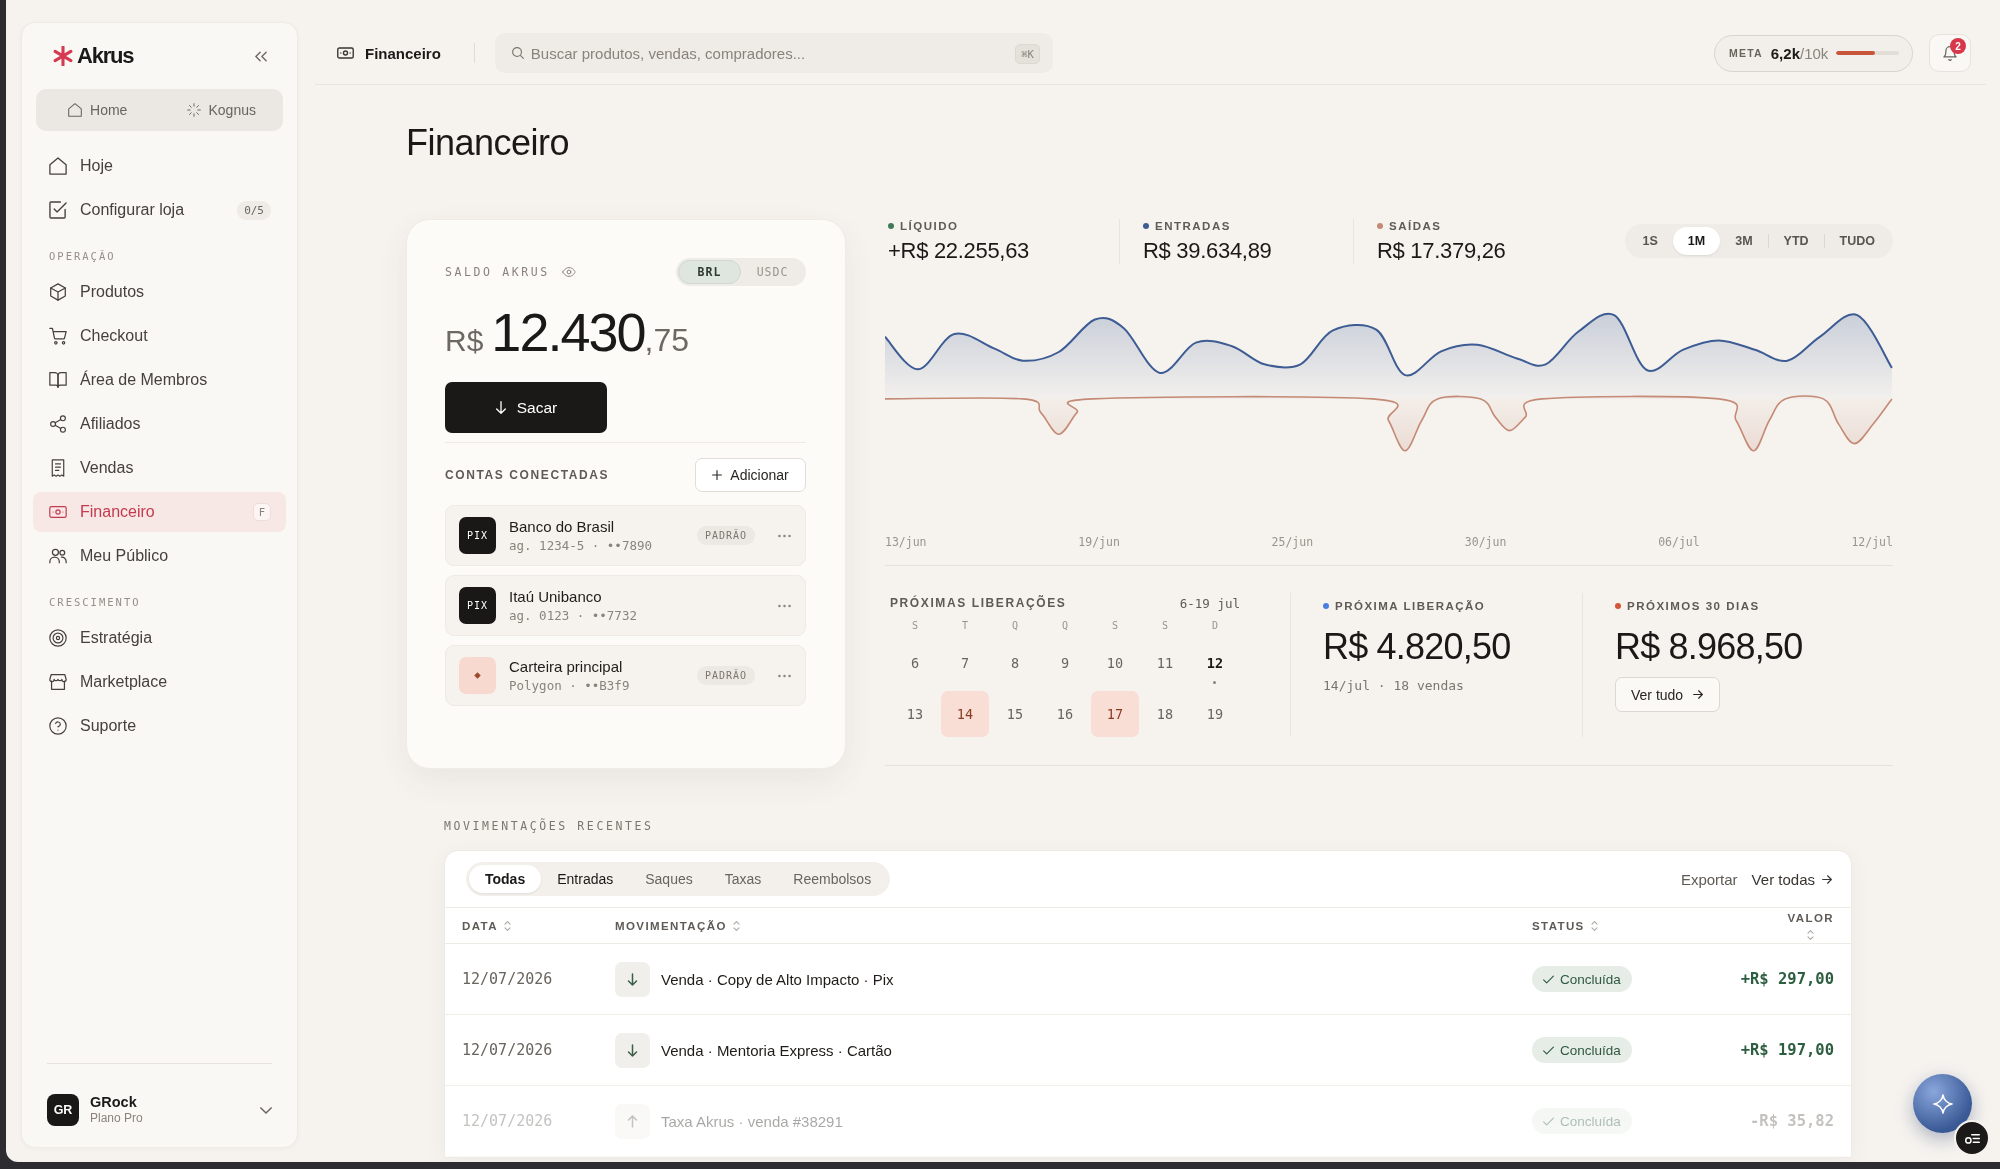 This screenshot has height=1169, width=2000. What do you see at coordinates (677, 925) in the screenshot?
I see `column-header: MOVIMENTAÇÃO` at bounding box center [677, 925].